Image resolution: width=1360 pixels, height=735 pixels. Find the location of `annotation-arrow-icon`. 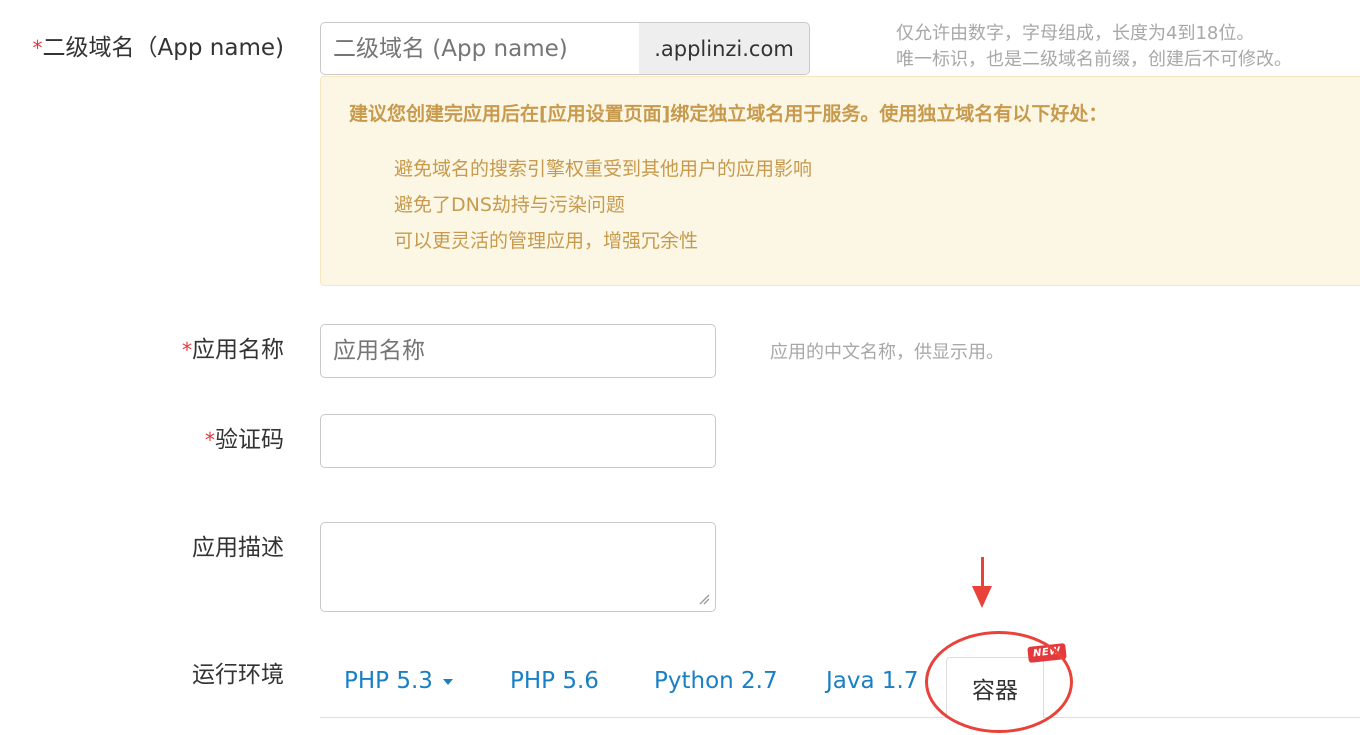

annotation-arrow-icon is located at coordinates (982, 572).